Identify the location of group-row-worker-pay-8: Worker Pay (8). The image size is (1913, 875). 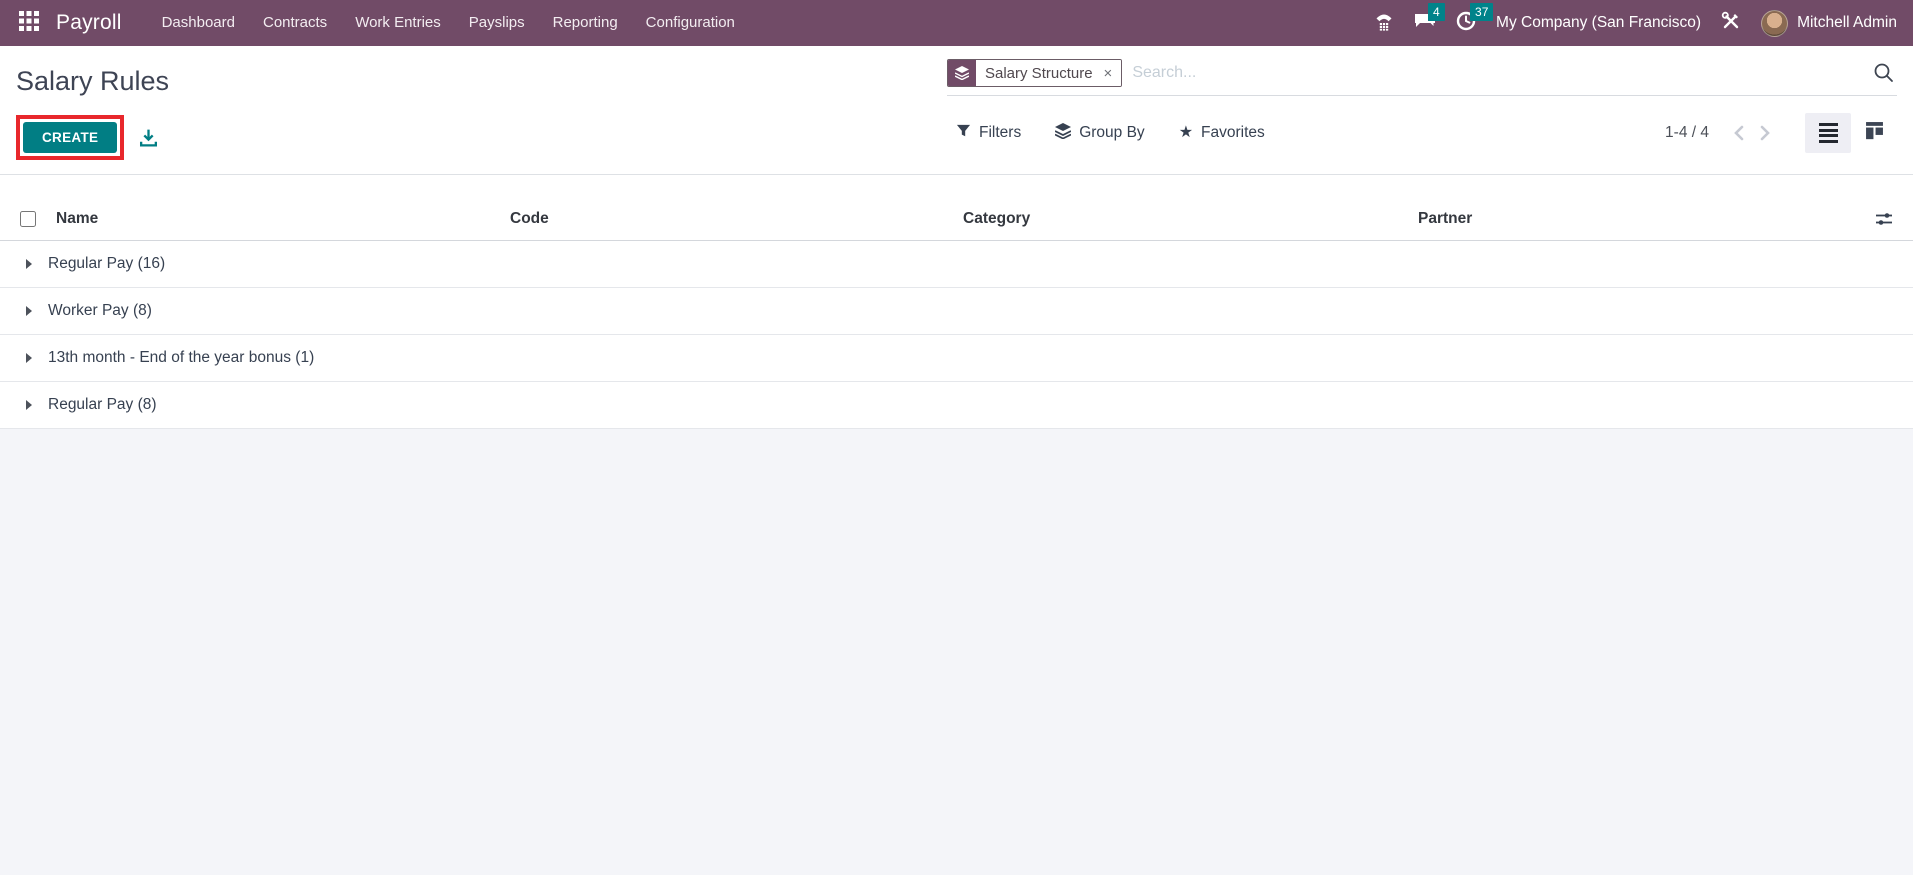
(956, 311).